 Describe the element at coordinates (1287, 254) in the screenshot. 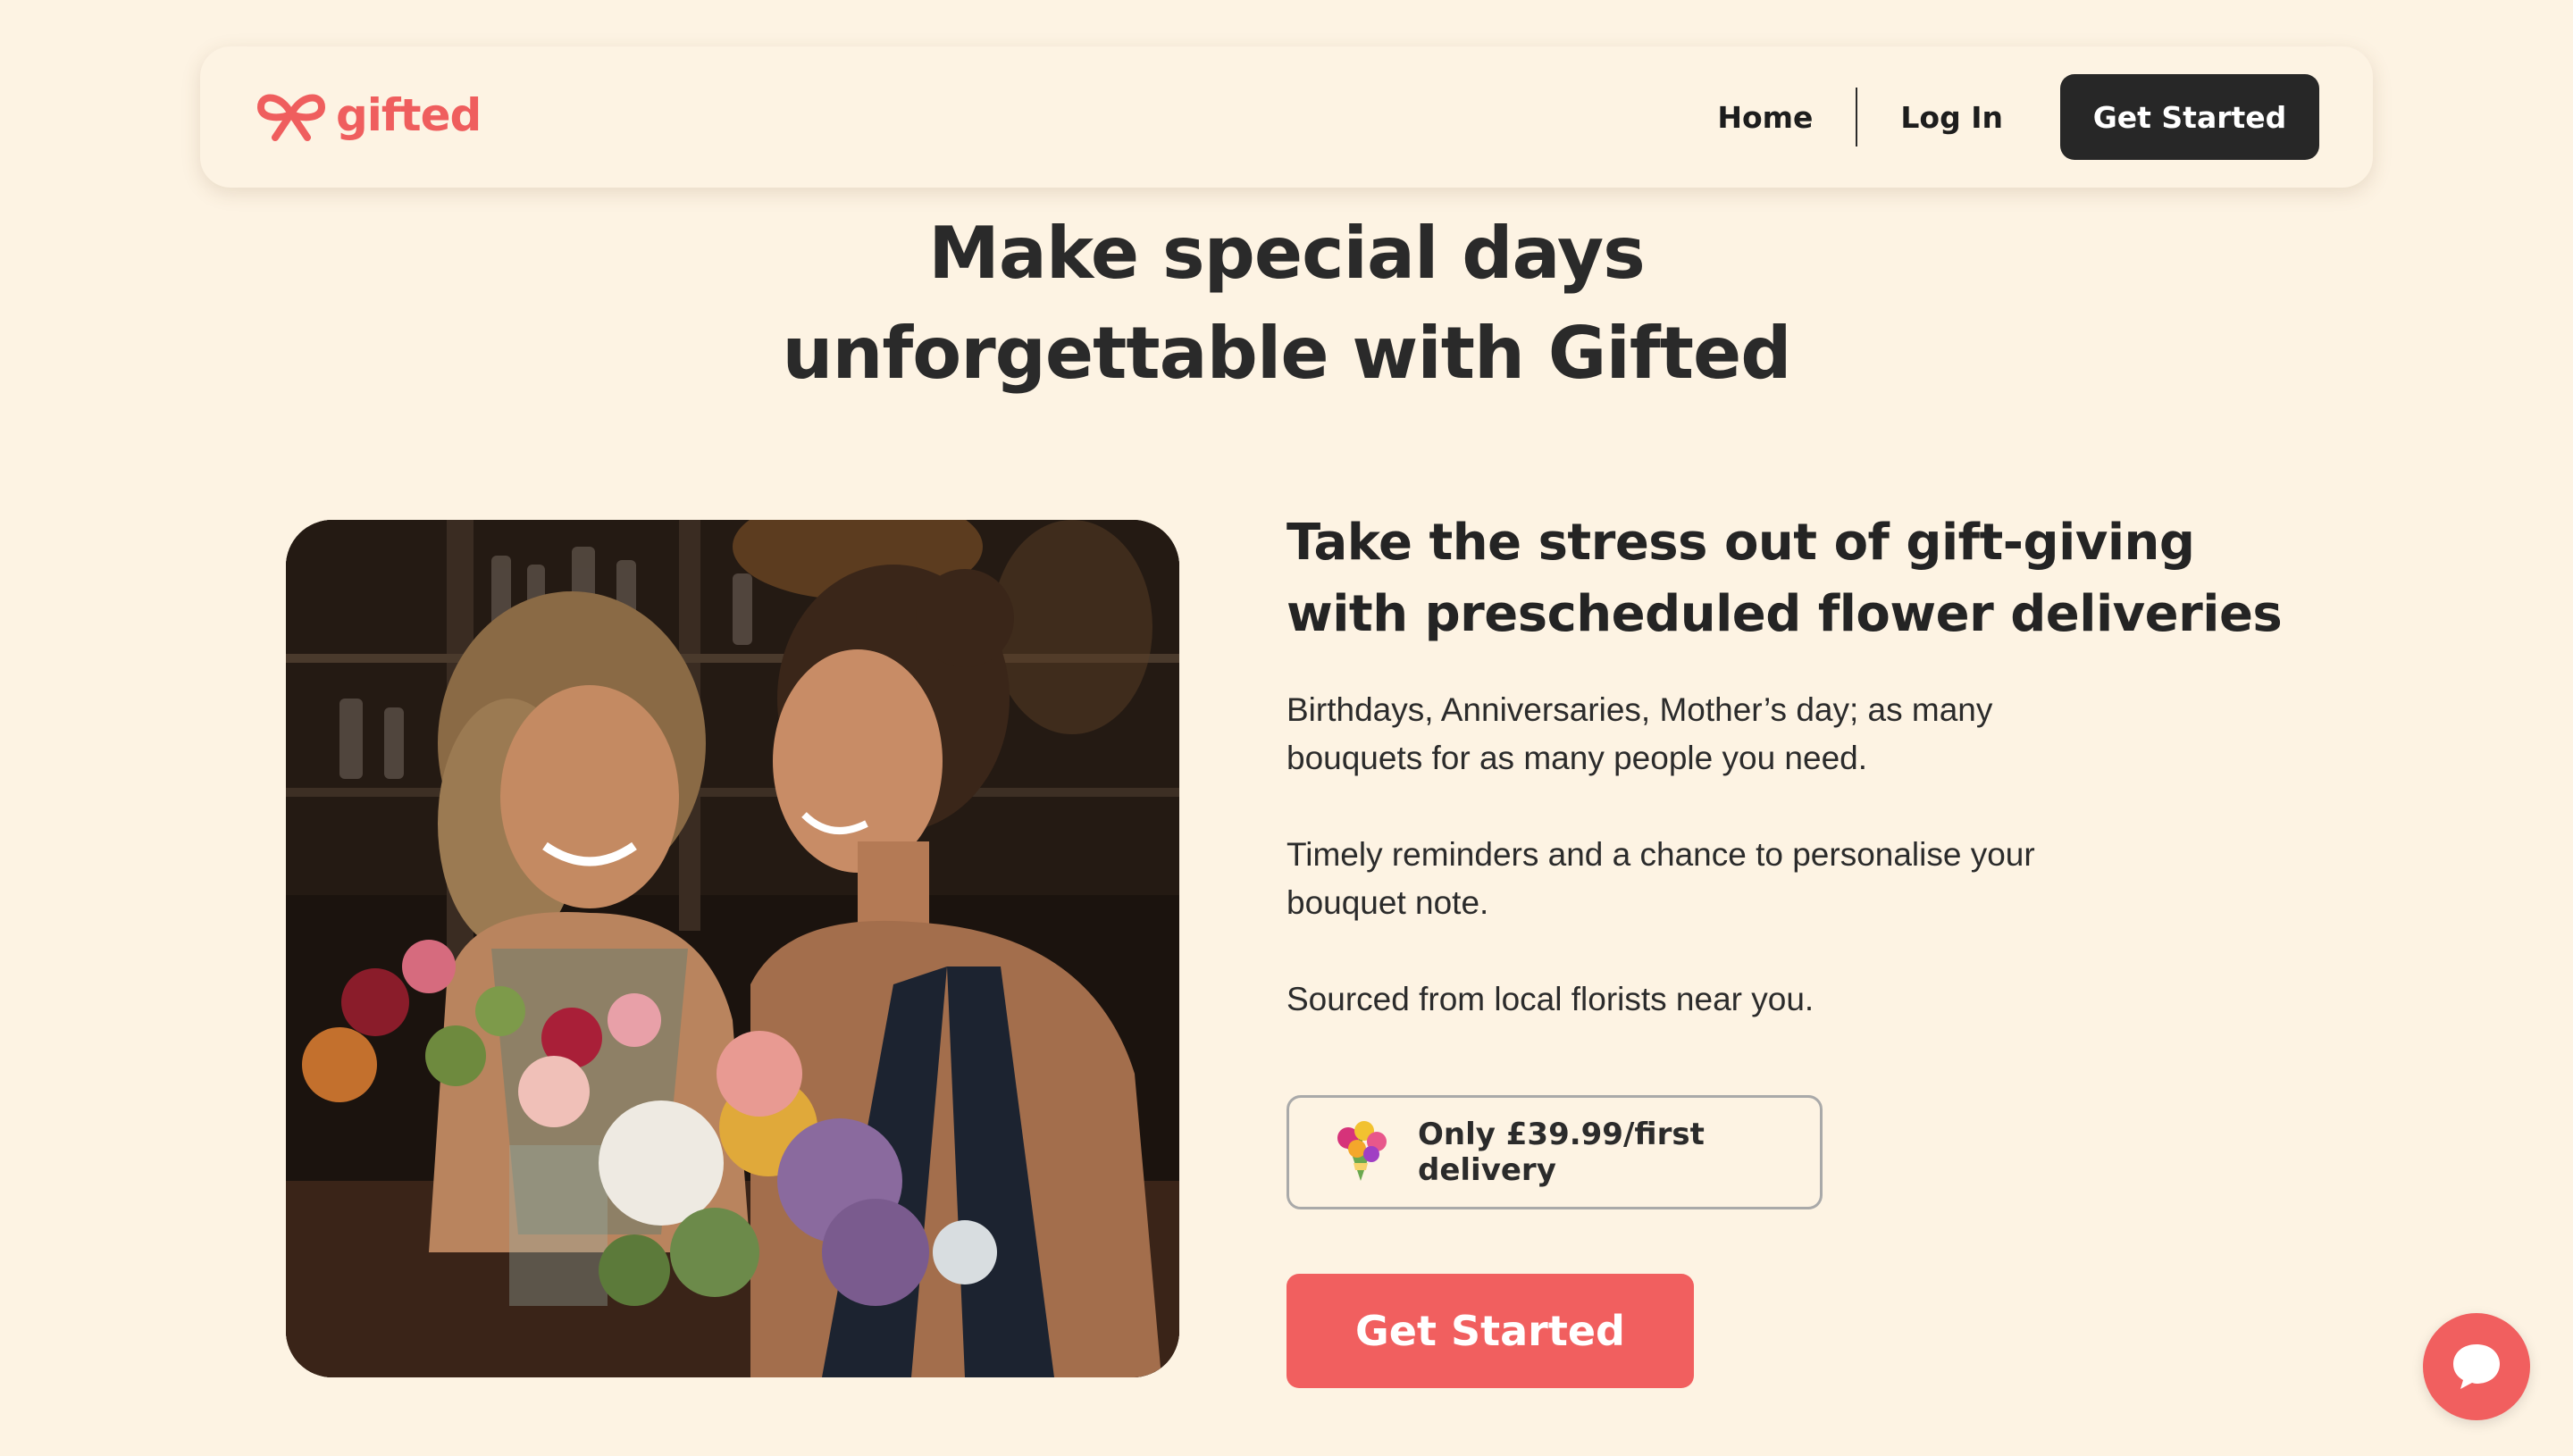

I see `hero-title-line1: Make special days` at that location.